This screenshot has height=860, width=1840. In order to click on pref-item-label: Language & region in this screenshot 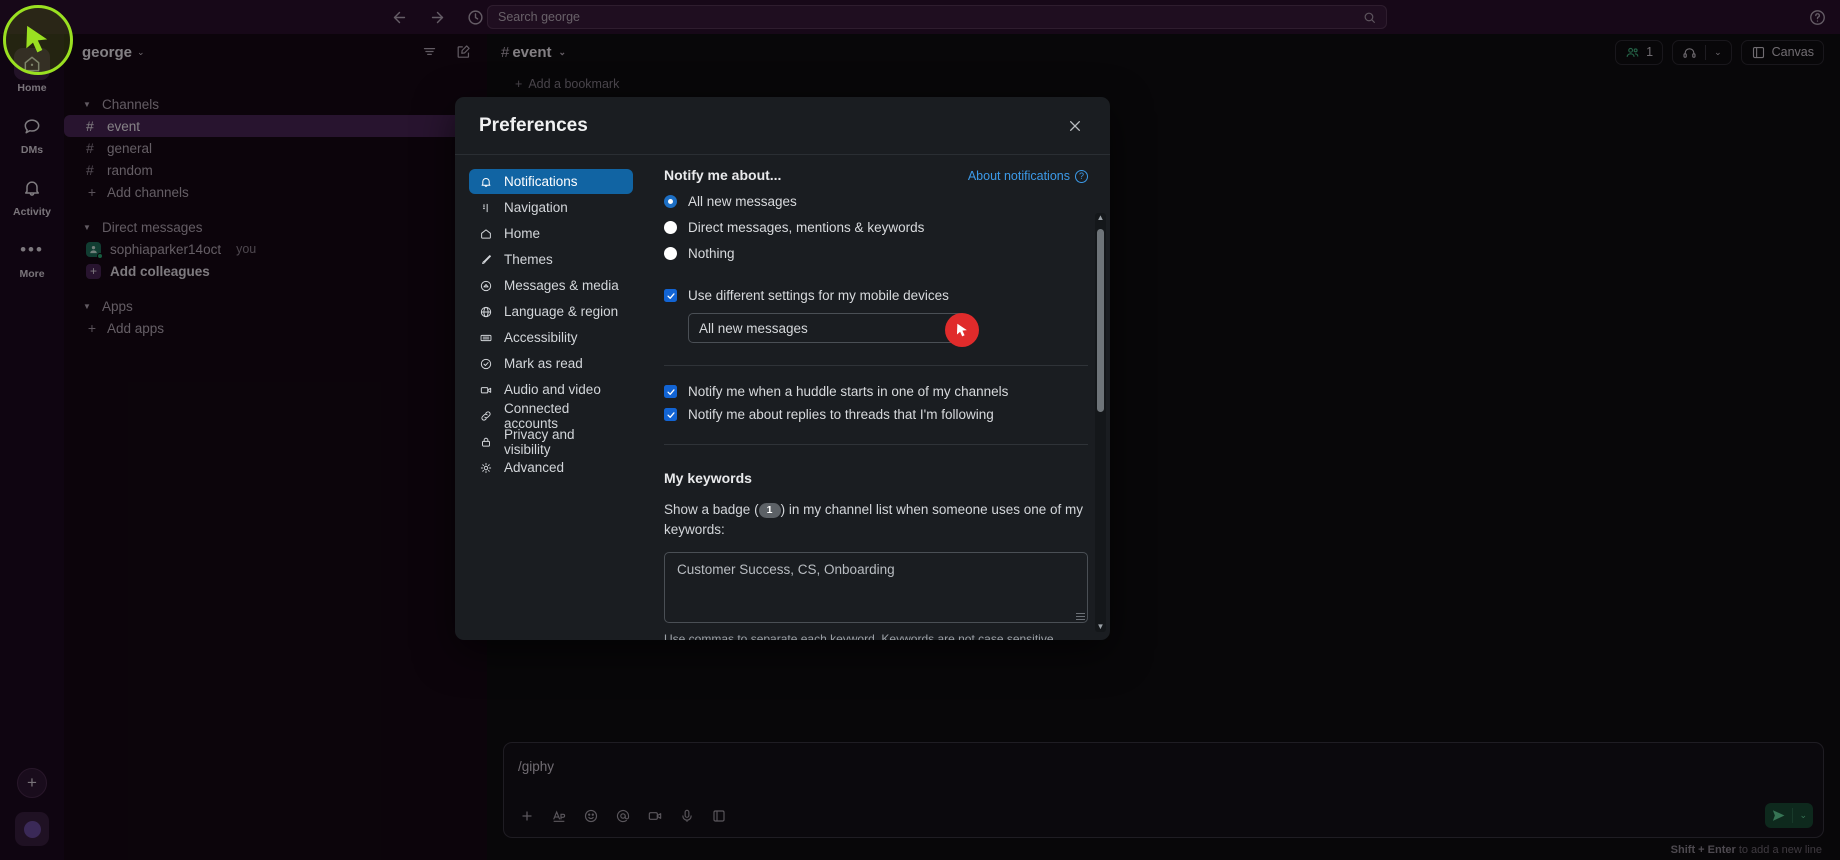, I will do `click(561, 311)`.